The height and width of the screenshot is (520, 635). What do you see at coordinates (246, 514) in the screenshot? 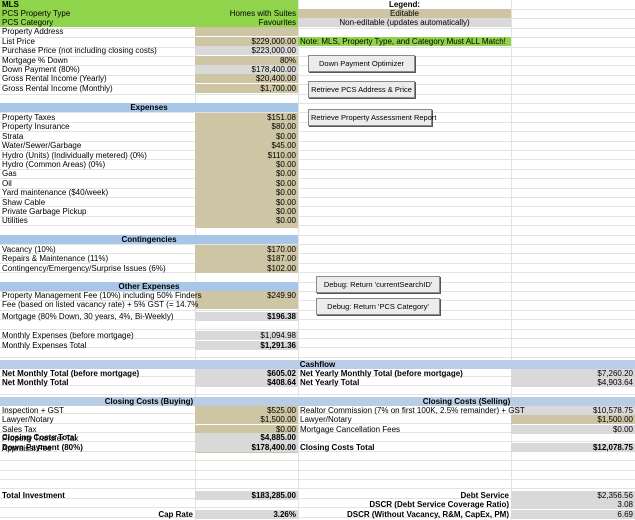
I see `cap-rate-value: 3.26%` at bounding box center [246, 514].